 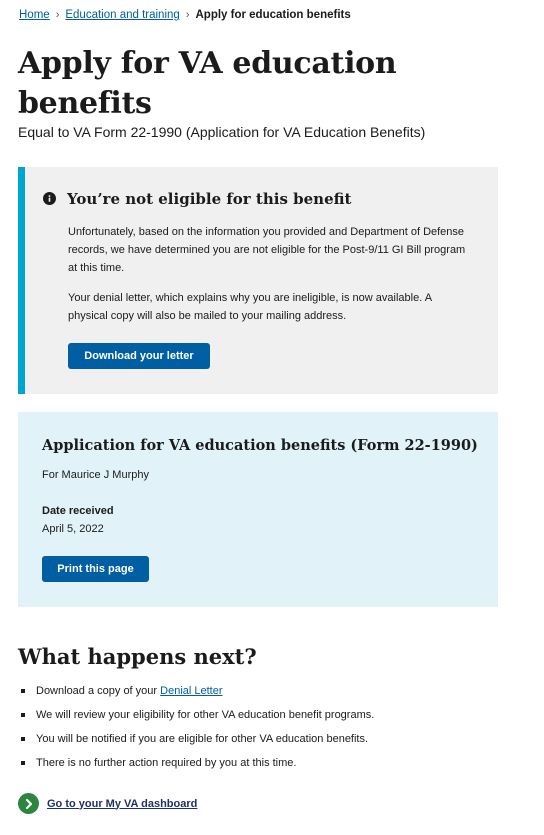 What do you see at coordinates (95, 569) in the screenshot?
I see `print-page-button: Print this page` at bounding box center [95, 569].